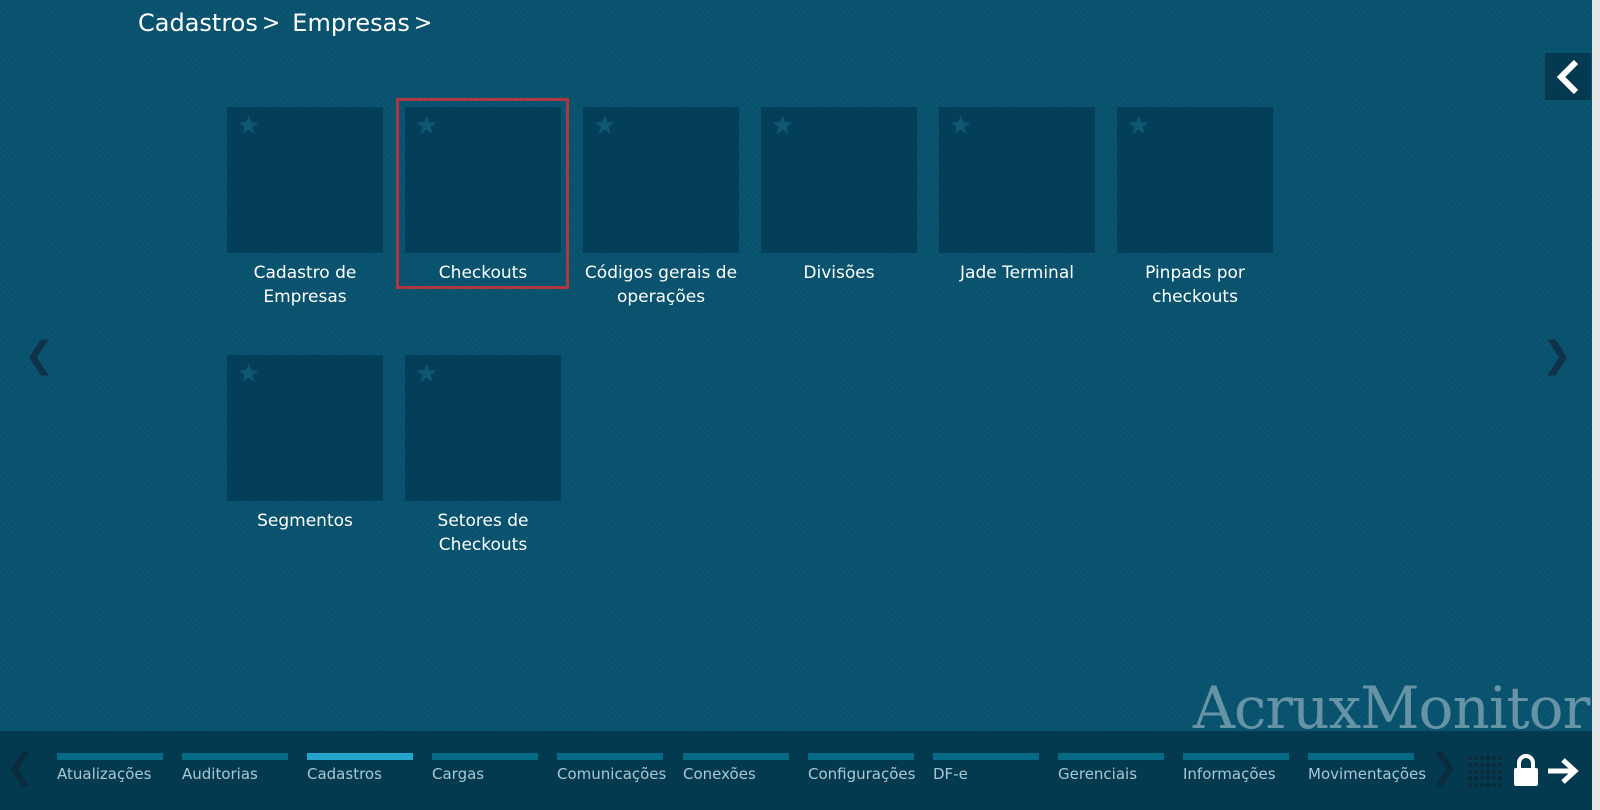 This screenshot has width=1600, height=810. Describe the element at coordinates (482, 193) in the screenshot. I see `selection-highlight` at that location.